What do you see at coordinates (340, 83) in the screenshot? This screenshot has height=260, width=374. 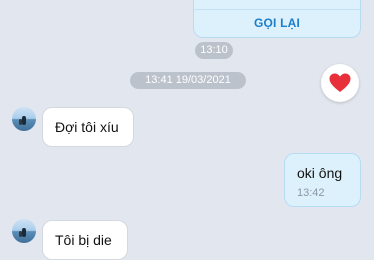 I see `heart-reaction-button` at bounding box center [340, 83].